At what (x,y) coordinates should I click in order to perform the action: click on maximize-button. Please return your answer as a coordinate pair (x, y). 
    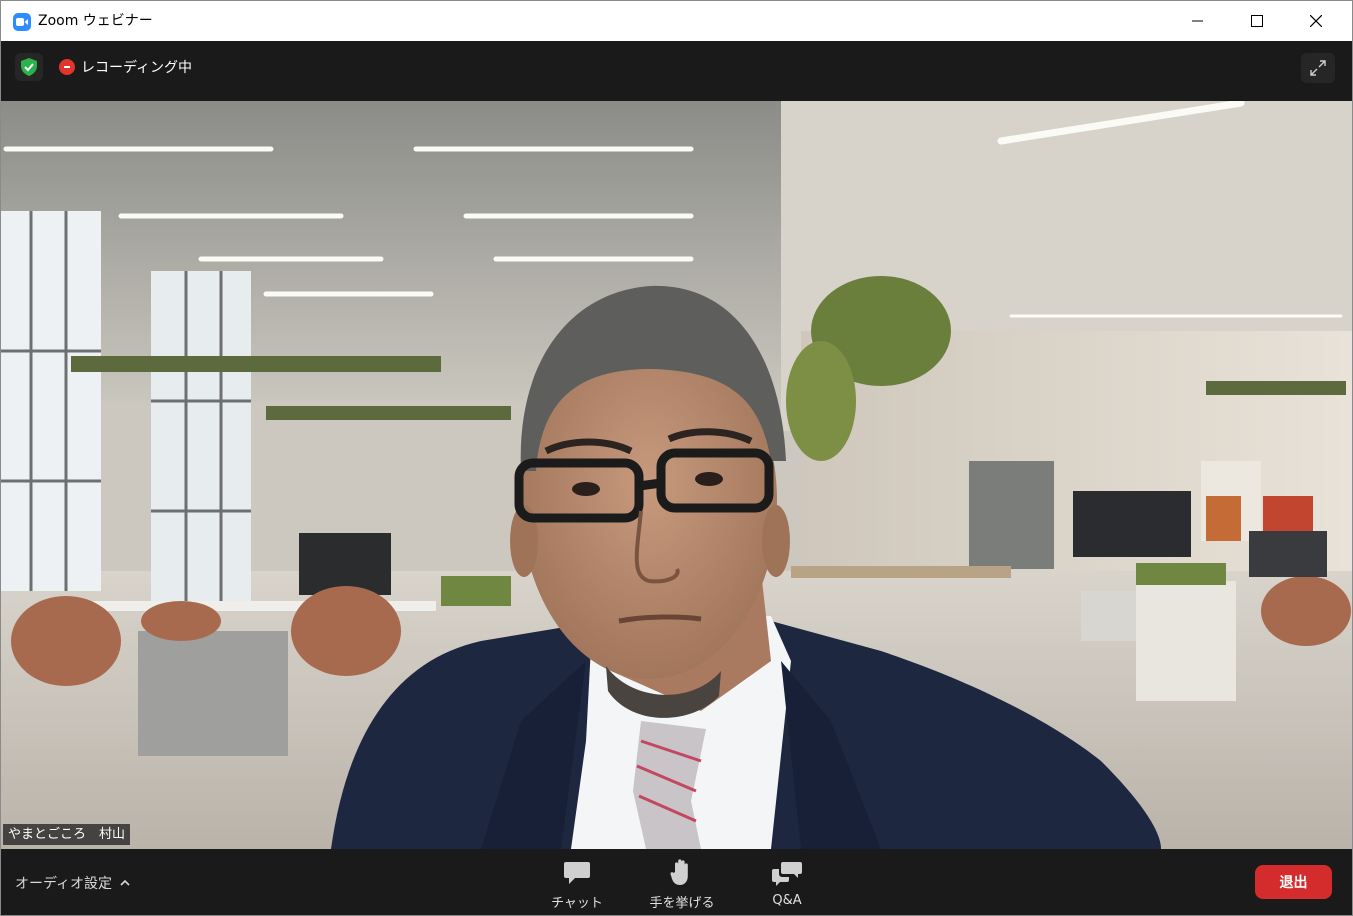
    Looking at the image, I should click on (1257, 21).